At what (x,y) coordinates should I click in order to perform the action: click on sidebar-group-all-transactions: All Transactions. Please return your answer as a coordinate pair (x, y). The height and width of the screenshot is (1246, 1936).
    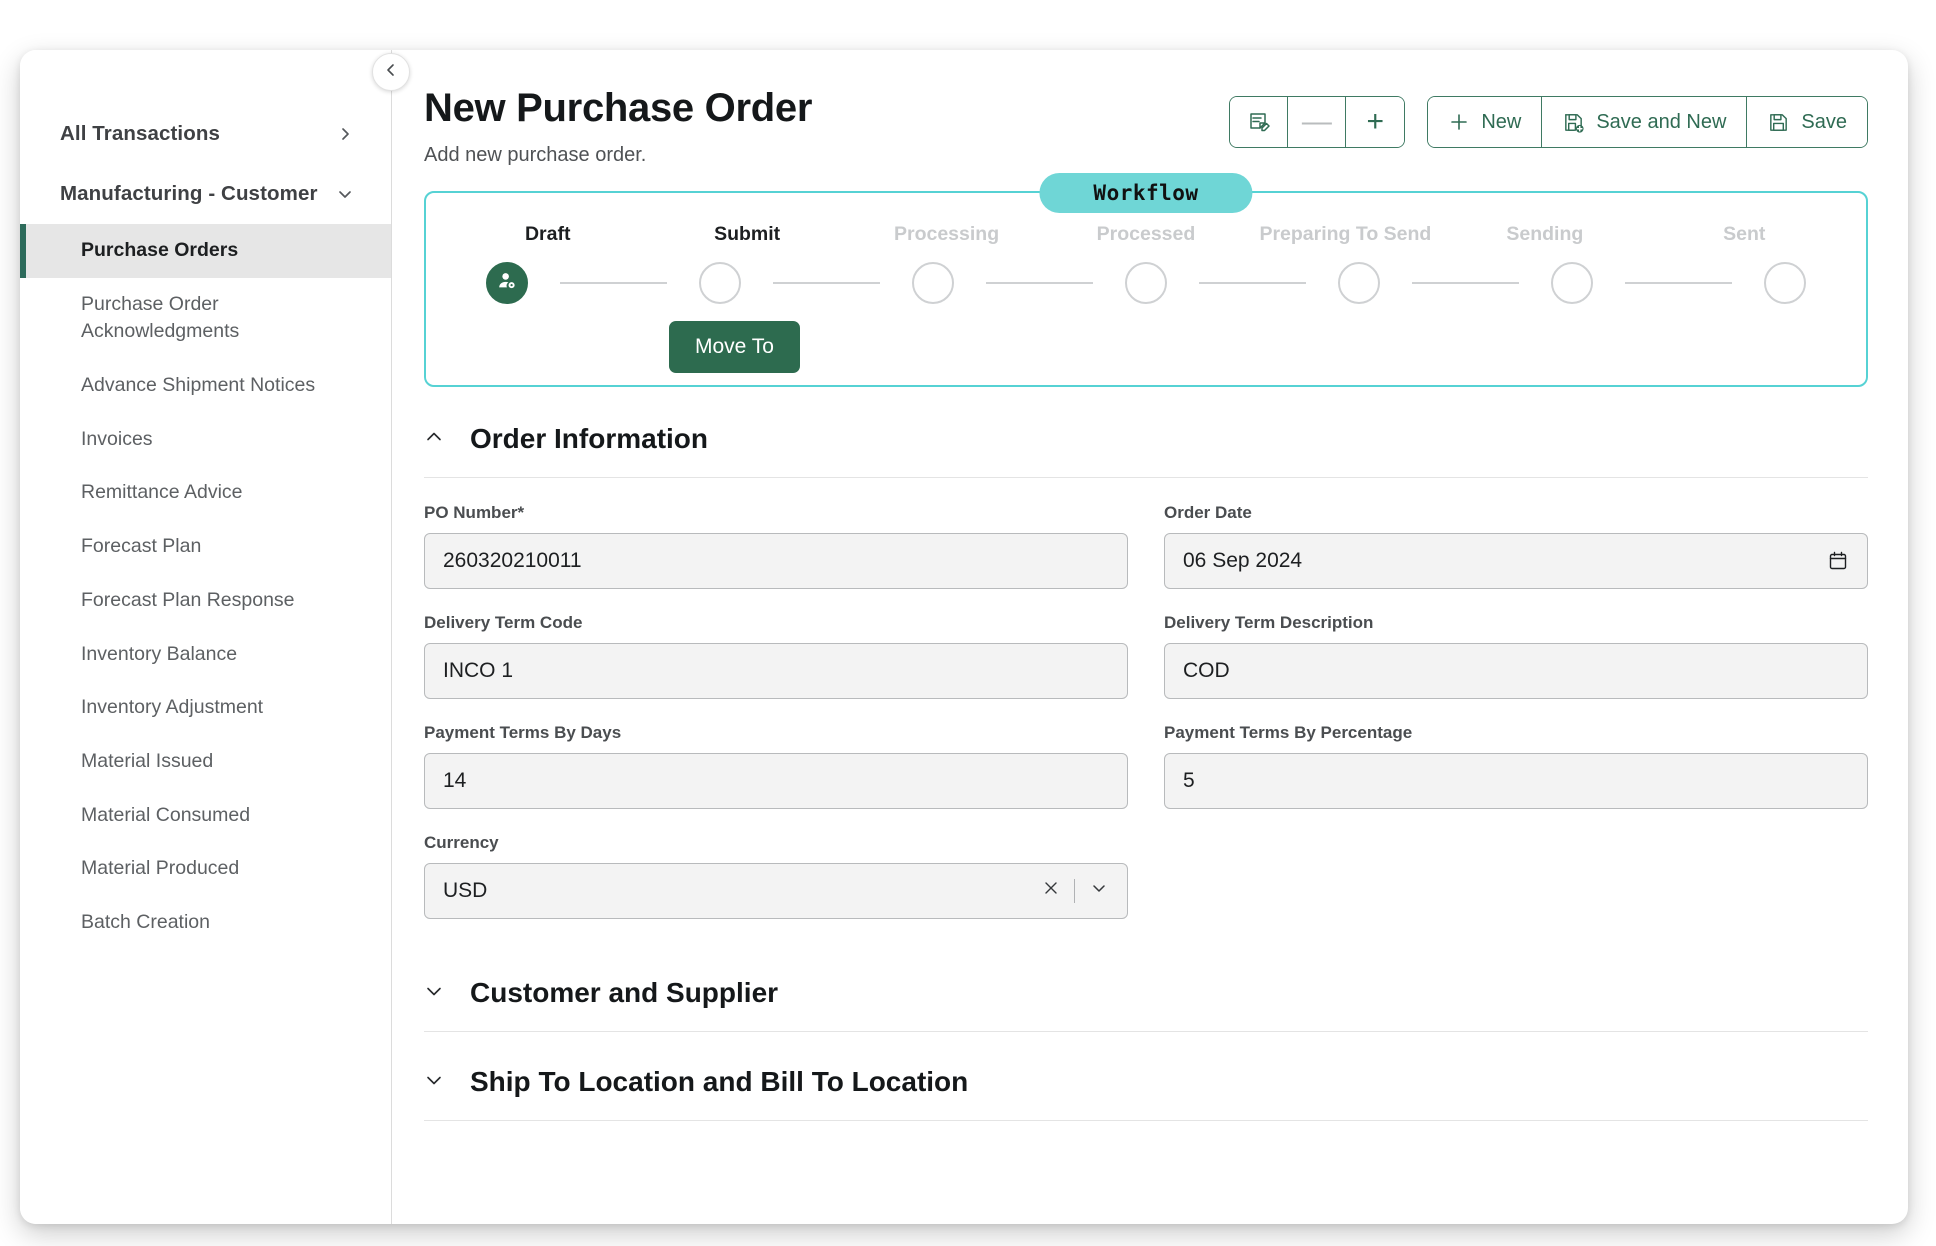
    Looking at the image, I should click on (205, 134).